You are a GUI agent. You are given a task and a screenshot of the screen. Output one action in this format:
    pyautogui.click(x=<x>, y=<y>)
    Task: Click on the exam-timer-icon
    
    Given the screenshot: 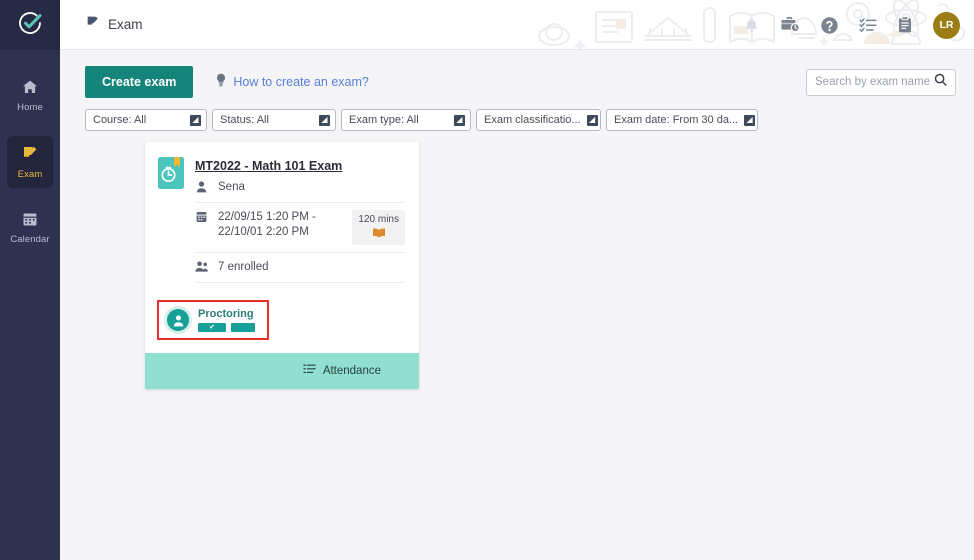 What is the action you would take?
    pyautogui.click(x=171, y=173)
    